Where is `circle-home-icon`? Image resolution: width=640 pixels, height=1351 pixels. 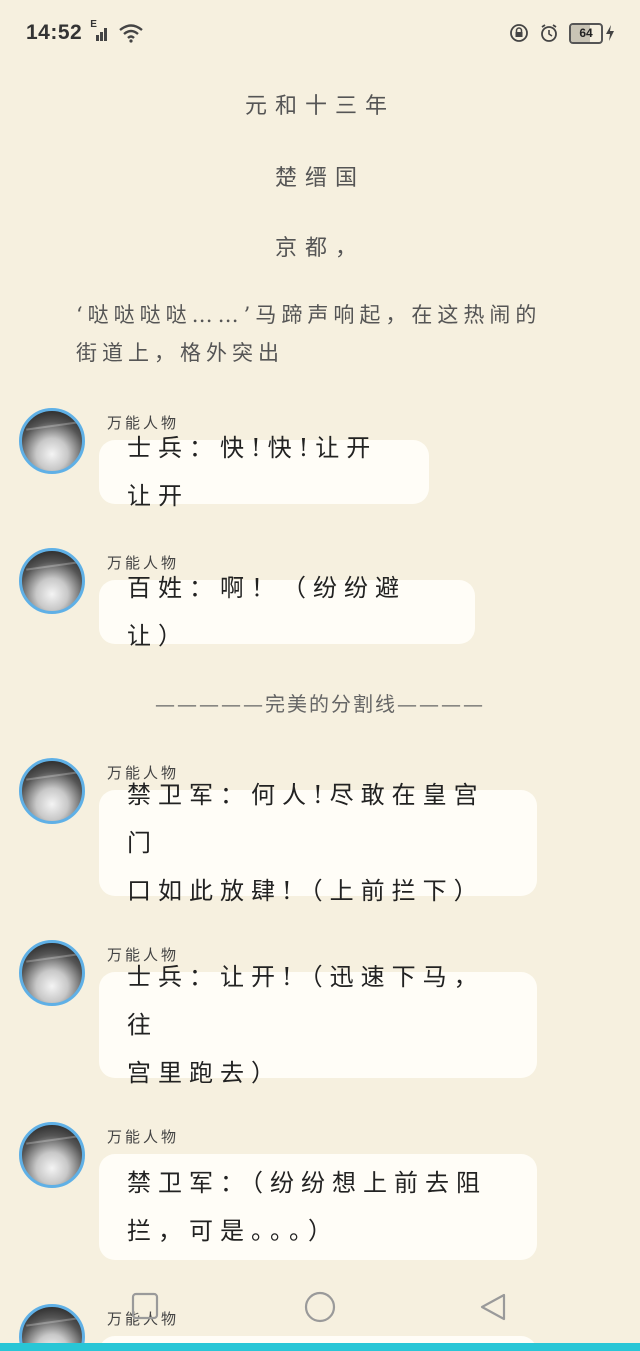
circle-home-icon is located at coordinates (320, 1307).